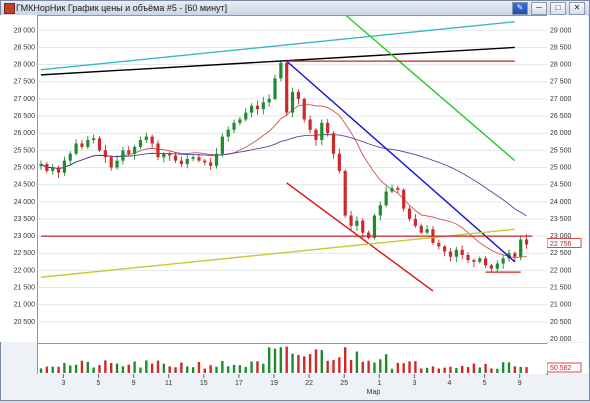  I want to click on time-axis: 3 5 9 11 15 17 19 22 25 1 3 4 5 9 Мар, so click(291, 386).